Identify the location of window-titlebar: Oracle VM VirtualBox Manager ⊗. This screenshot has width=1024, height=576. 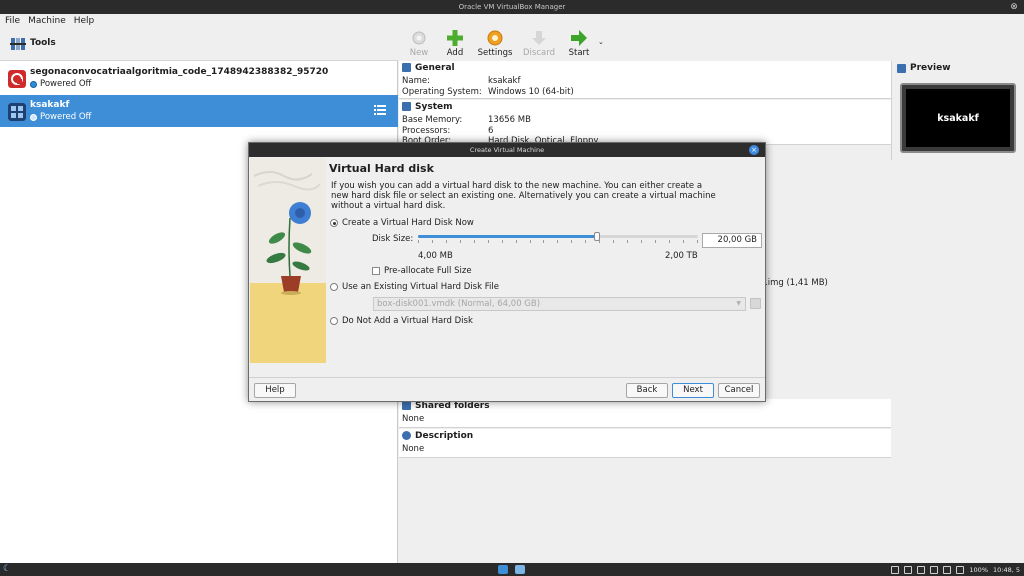
(512, 7).